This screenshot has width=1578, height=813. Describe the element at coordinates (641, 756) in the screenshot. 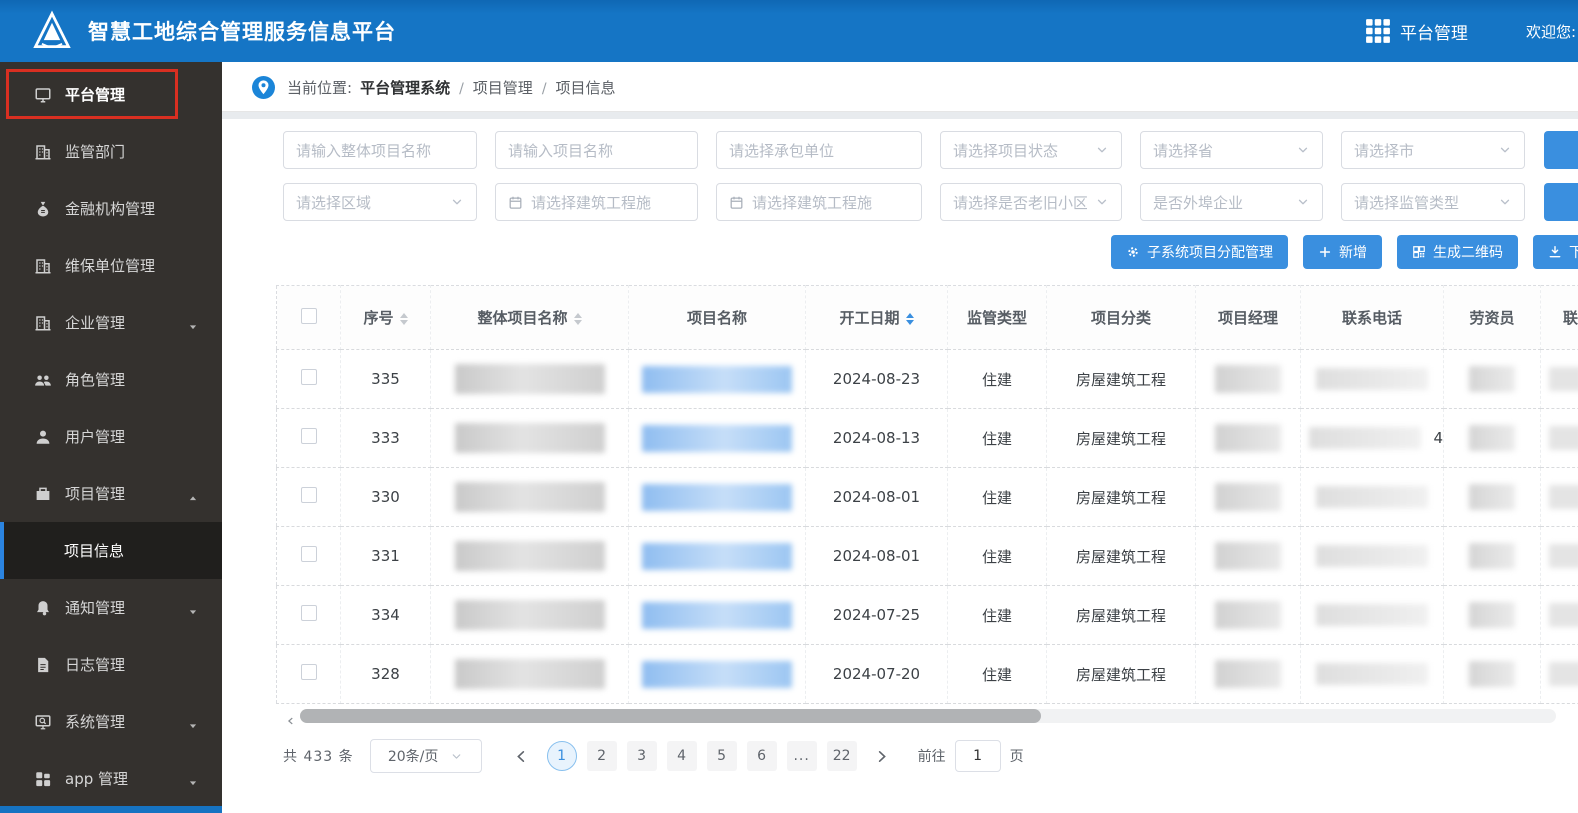

I see `pagination-page-3: 3` at that location.